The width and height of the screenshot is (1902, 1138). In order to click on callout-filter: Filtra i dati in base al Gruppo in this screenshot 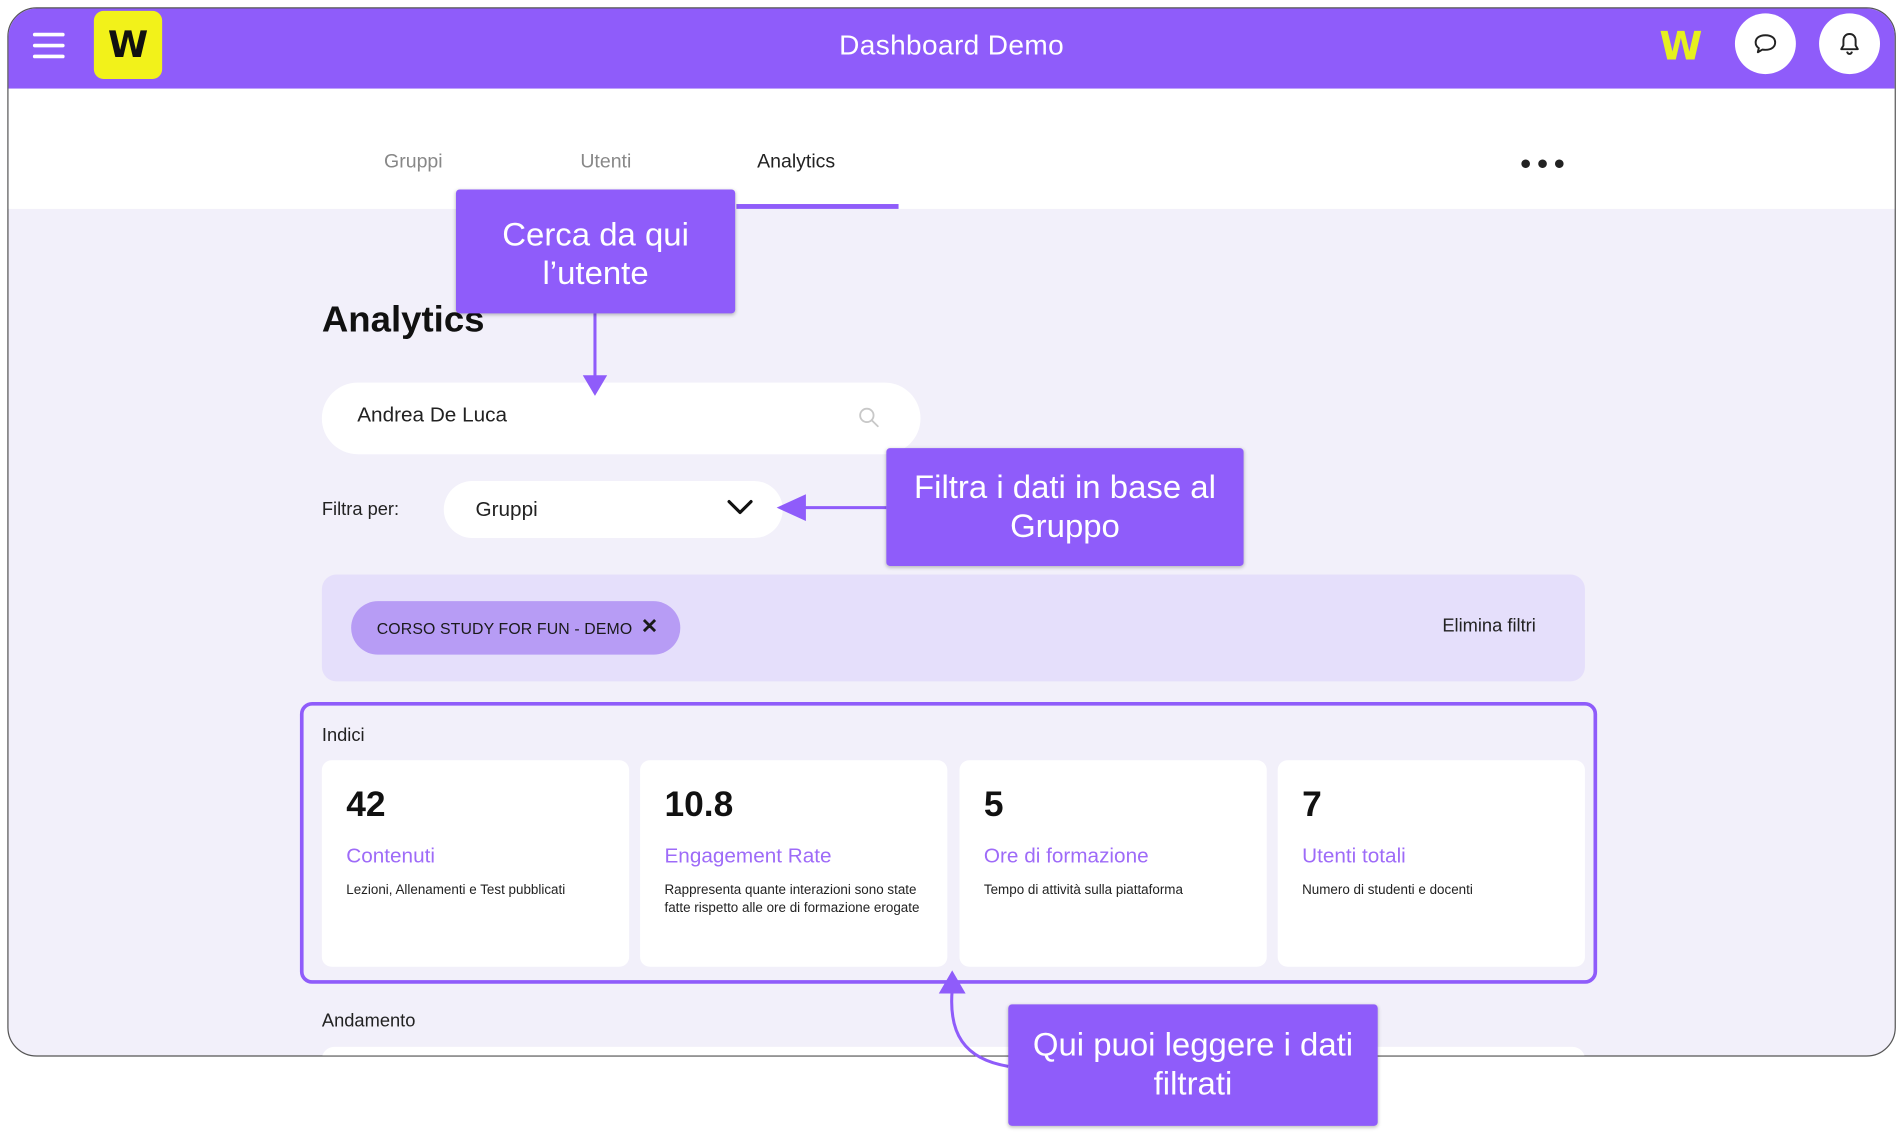, I will do `click(1065, 507)`.